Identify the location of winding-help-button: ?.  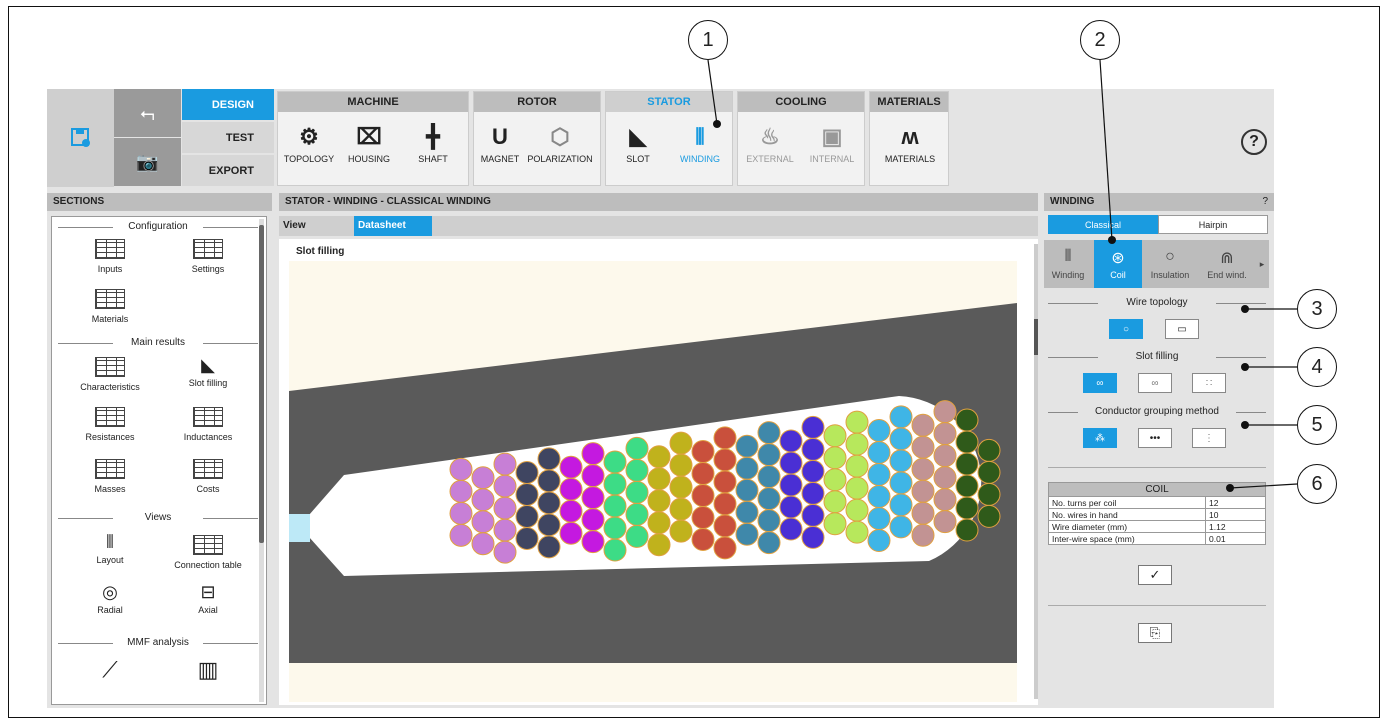
(1265, 201).